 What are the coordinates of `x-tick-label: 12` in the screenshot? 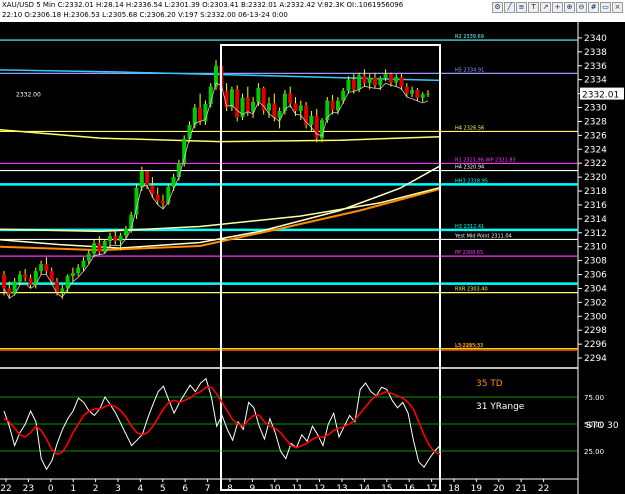 It's located at (319, 489).